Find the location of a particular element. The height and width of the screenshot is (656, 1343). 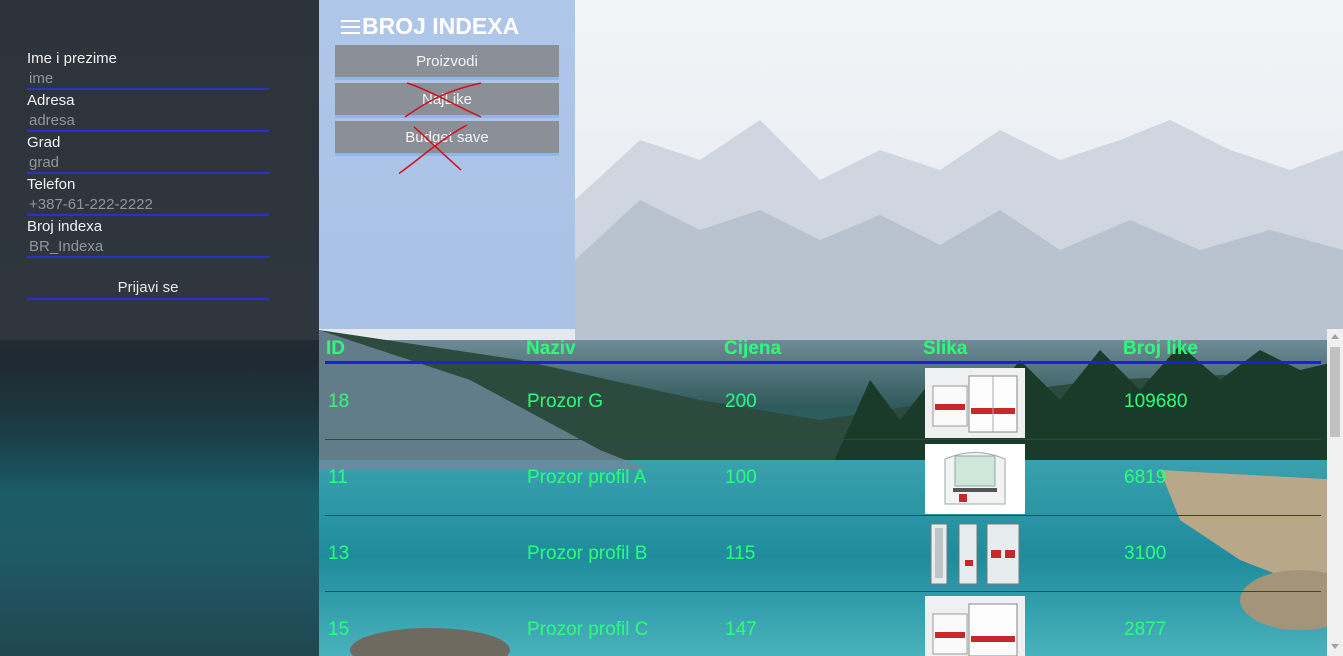

cell-id: 11 is located at coordinates (338, 477).